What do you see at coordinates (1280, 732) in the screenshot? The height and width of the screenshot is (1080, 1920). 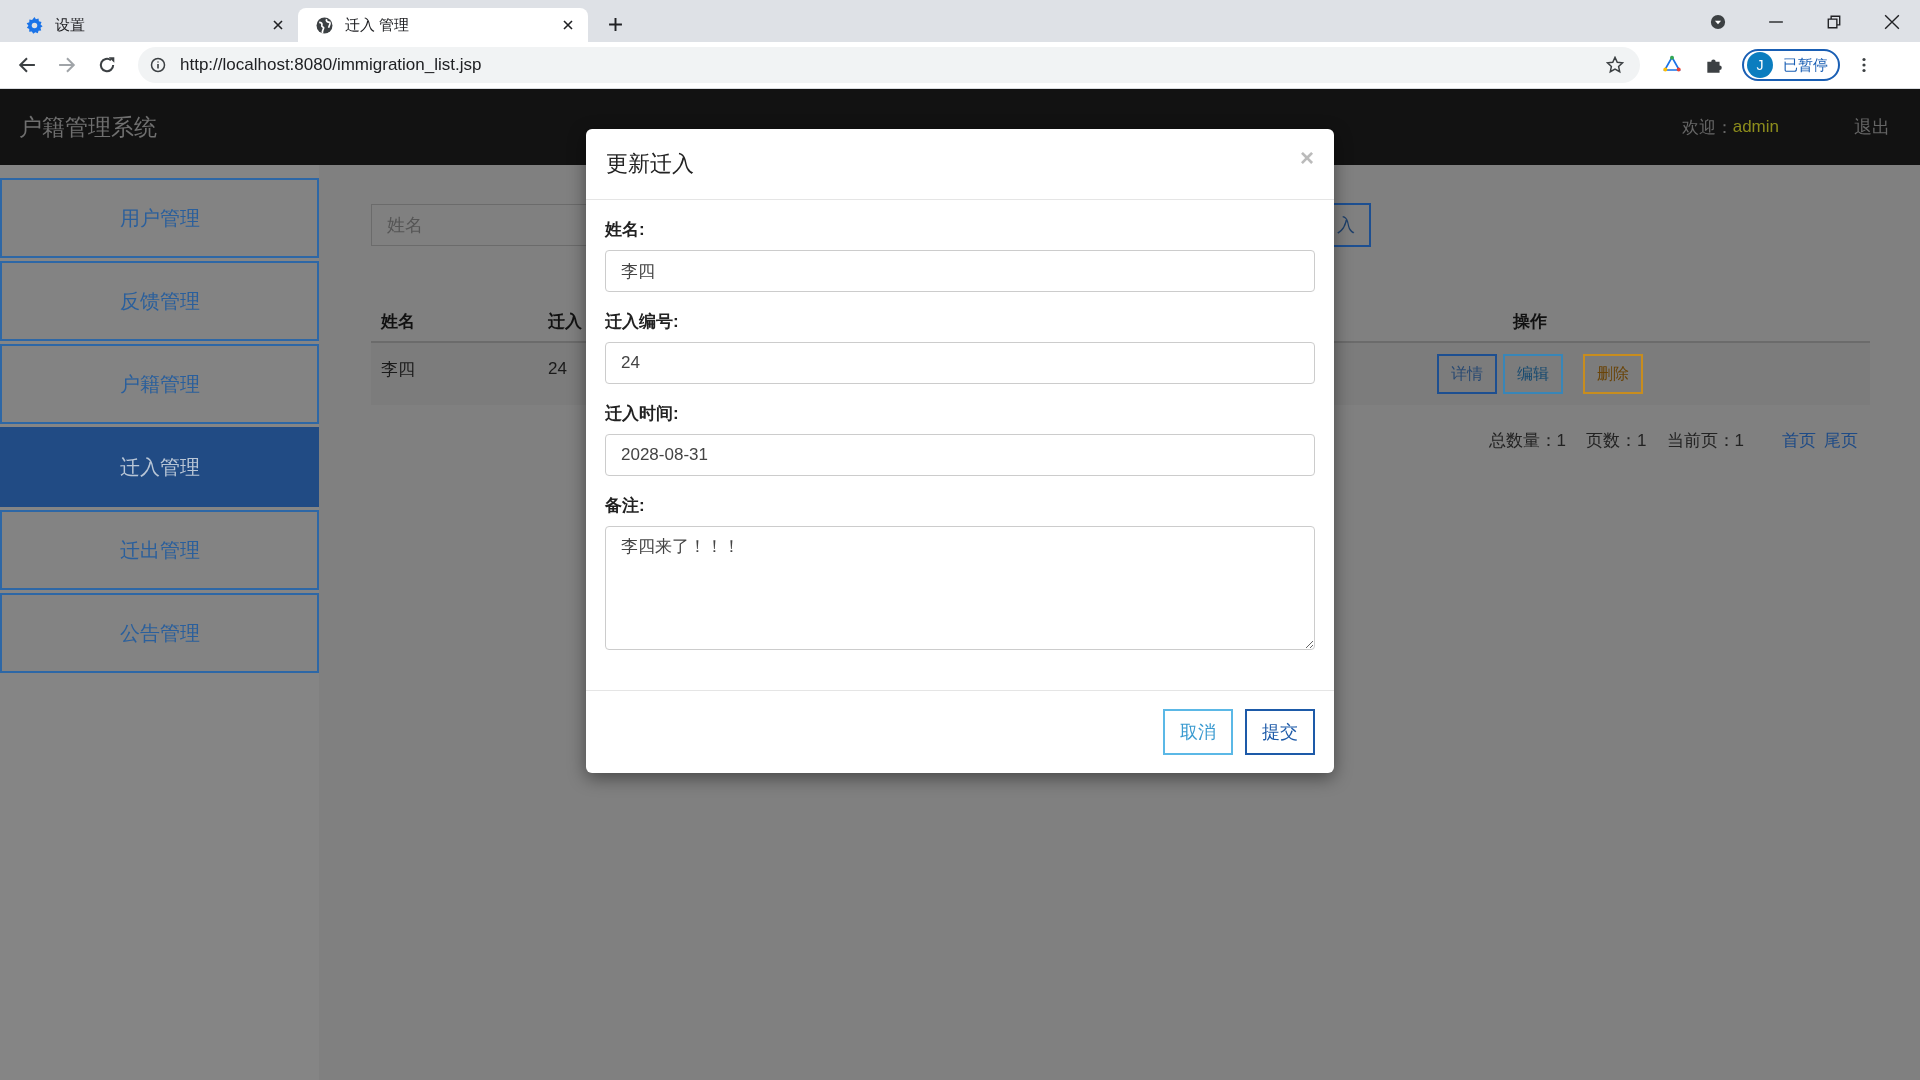 I see `submit-button: 提交` at bounding box center [1280, 732].